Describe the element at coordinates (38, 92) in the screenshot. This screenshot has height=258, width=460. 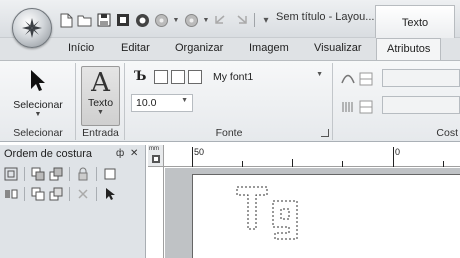
I see `select-button: Selecionar ▼` at that location.